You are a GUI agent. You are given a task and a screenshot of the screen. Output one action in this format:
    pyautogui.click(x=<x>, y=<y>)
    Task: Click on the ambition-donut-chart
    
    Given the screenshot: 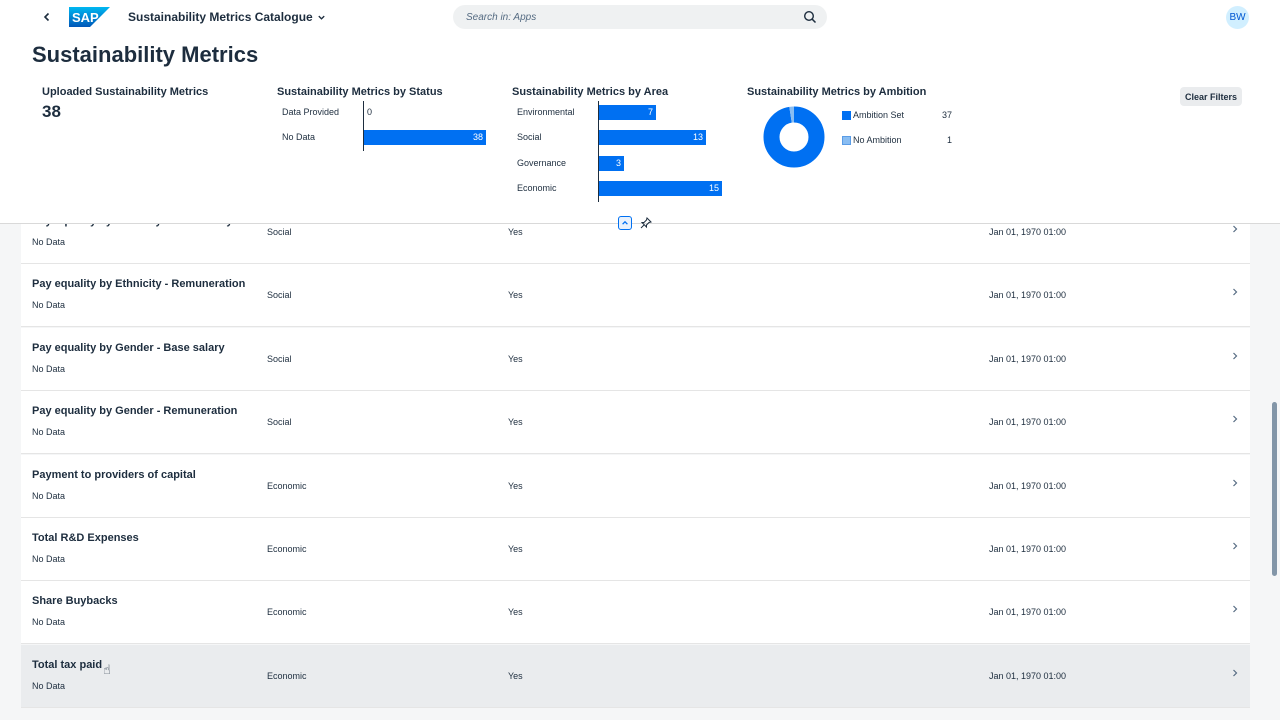 What is the action you would take?
    pyautogui.click(x=794, y=137)
    